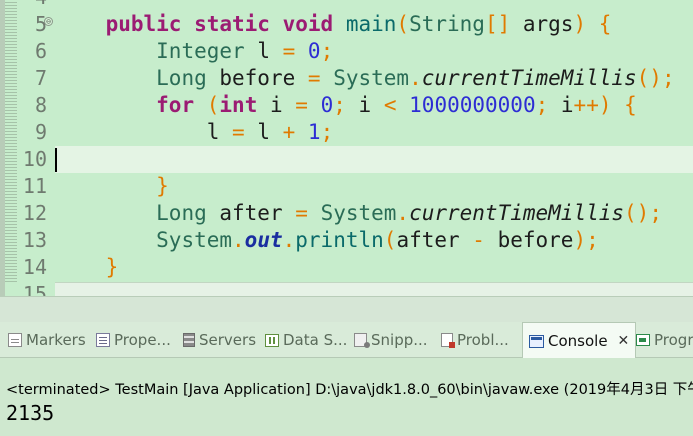  What do you see at coordinates (579, 340) in the screenshot?
I see `tab-console: Console ✕` at bounding box center [579, 340].